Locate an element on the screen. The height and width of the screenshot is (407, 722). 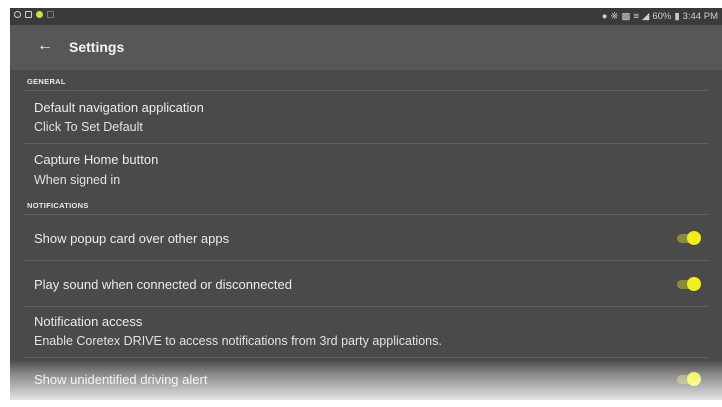
status-bar-left-icons is located at coordinates (34, 14).